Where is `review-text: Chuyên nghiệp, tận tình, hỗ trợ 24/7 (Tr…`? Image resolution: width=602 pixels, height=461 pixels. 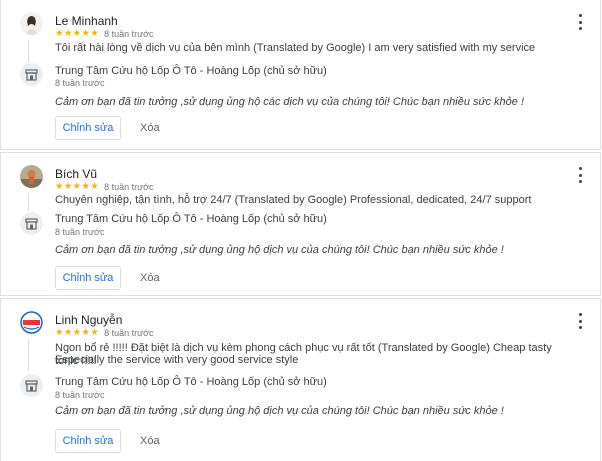 review-text: Chuyên nghiệp, tận tình, hỗ trợ 24/7 (Tr… is located at coordinates (293, 200).